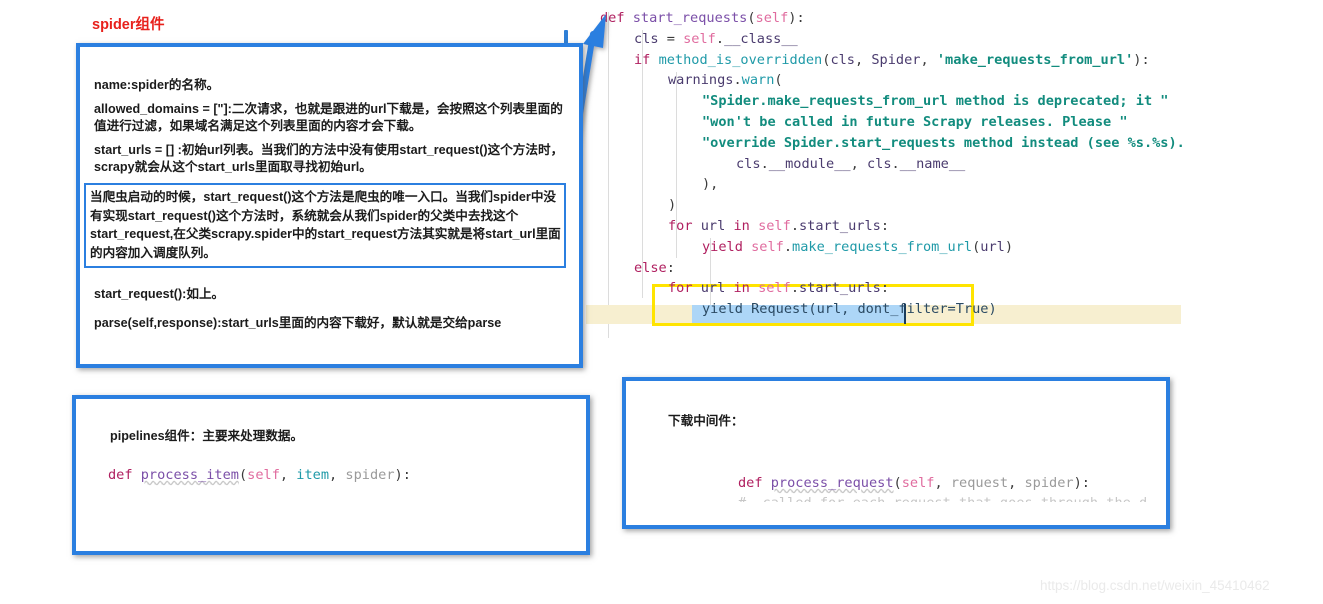 The width and height of the screenshot is (1323, 604). I want to click on code-token-call: make_requests_from_url, so click(882, 246).